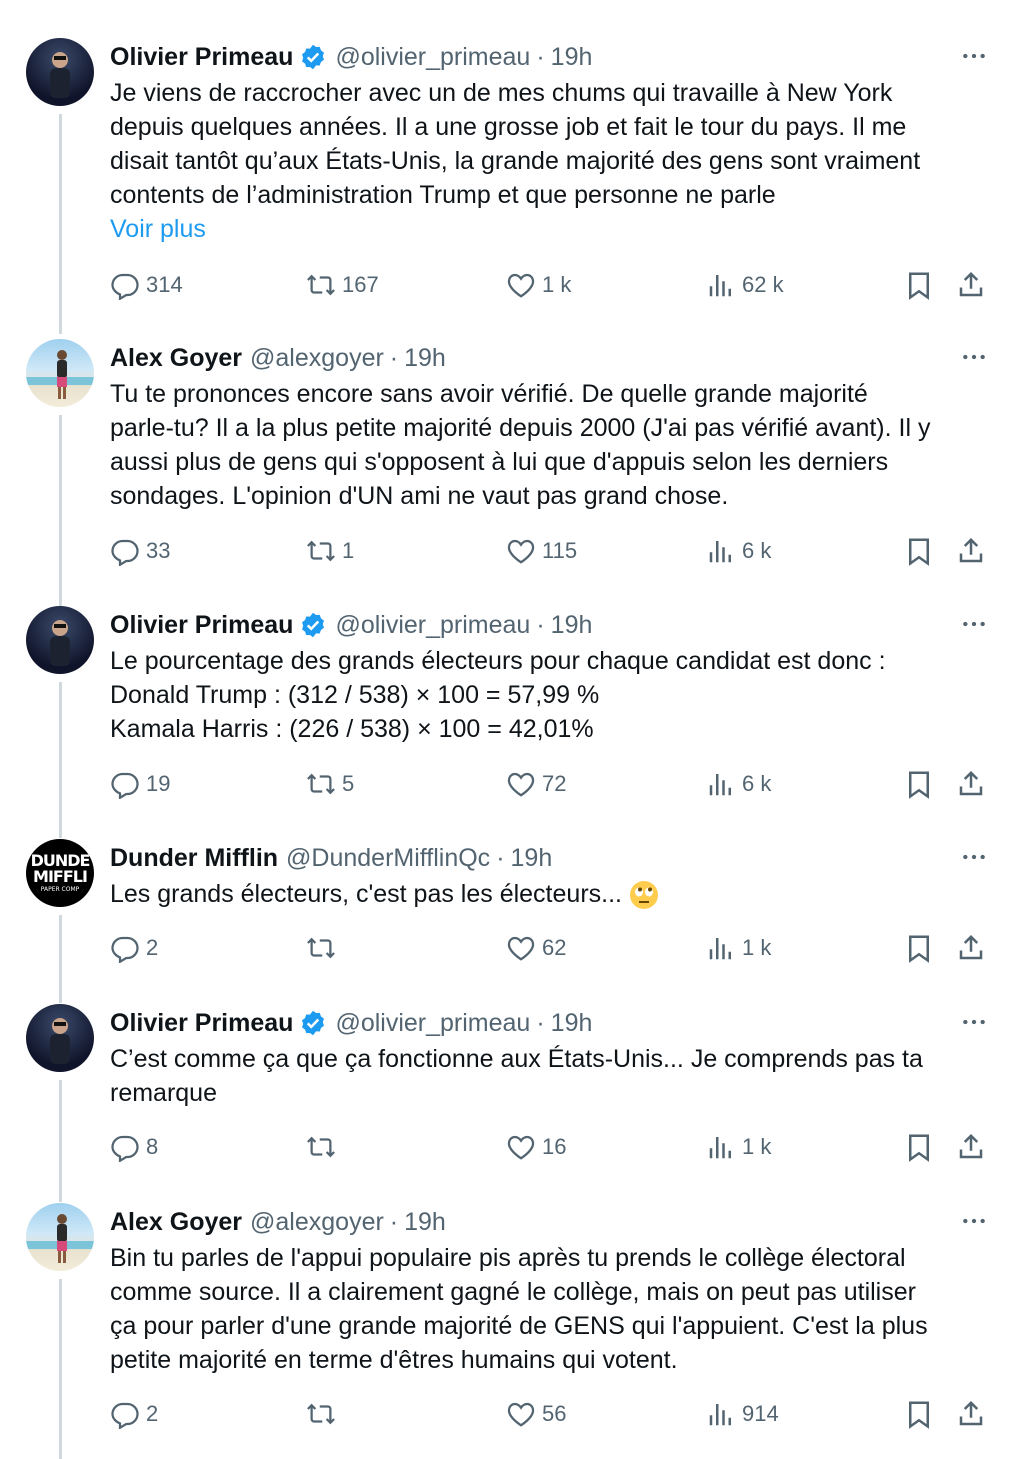 This screenshot has width=1020, height=1459. I want to click on views-button: 62 k, so click(745, 285).